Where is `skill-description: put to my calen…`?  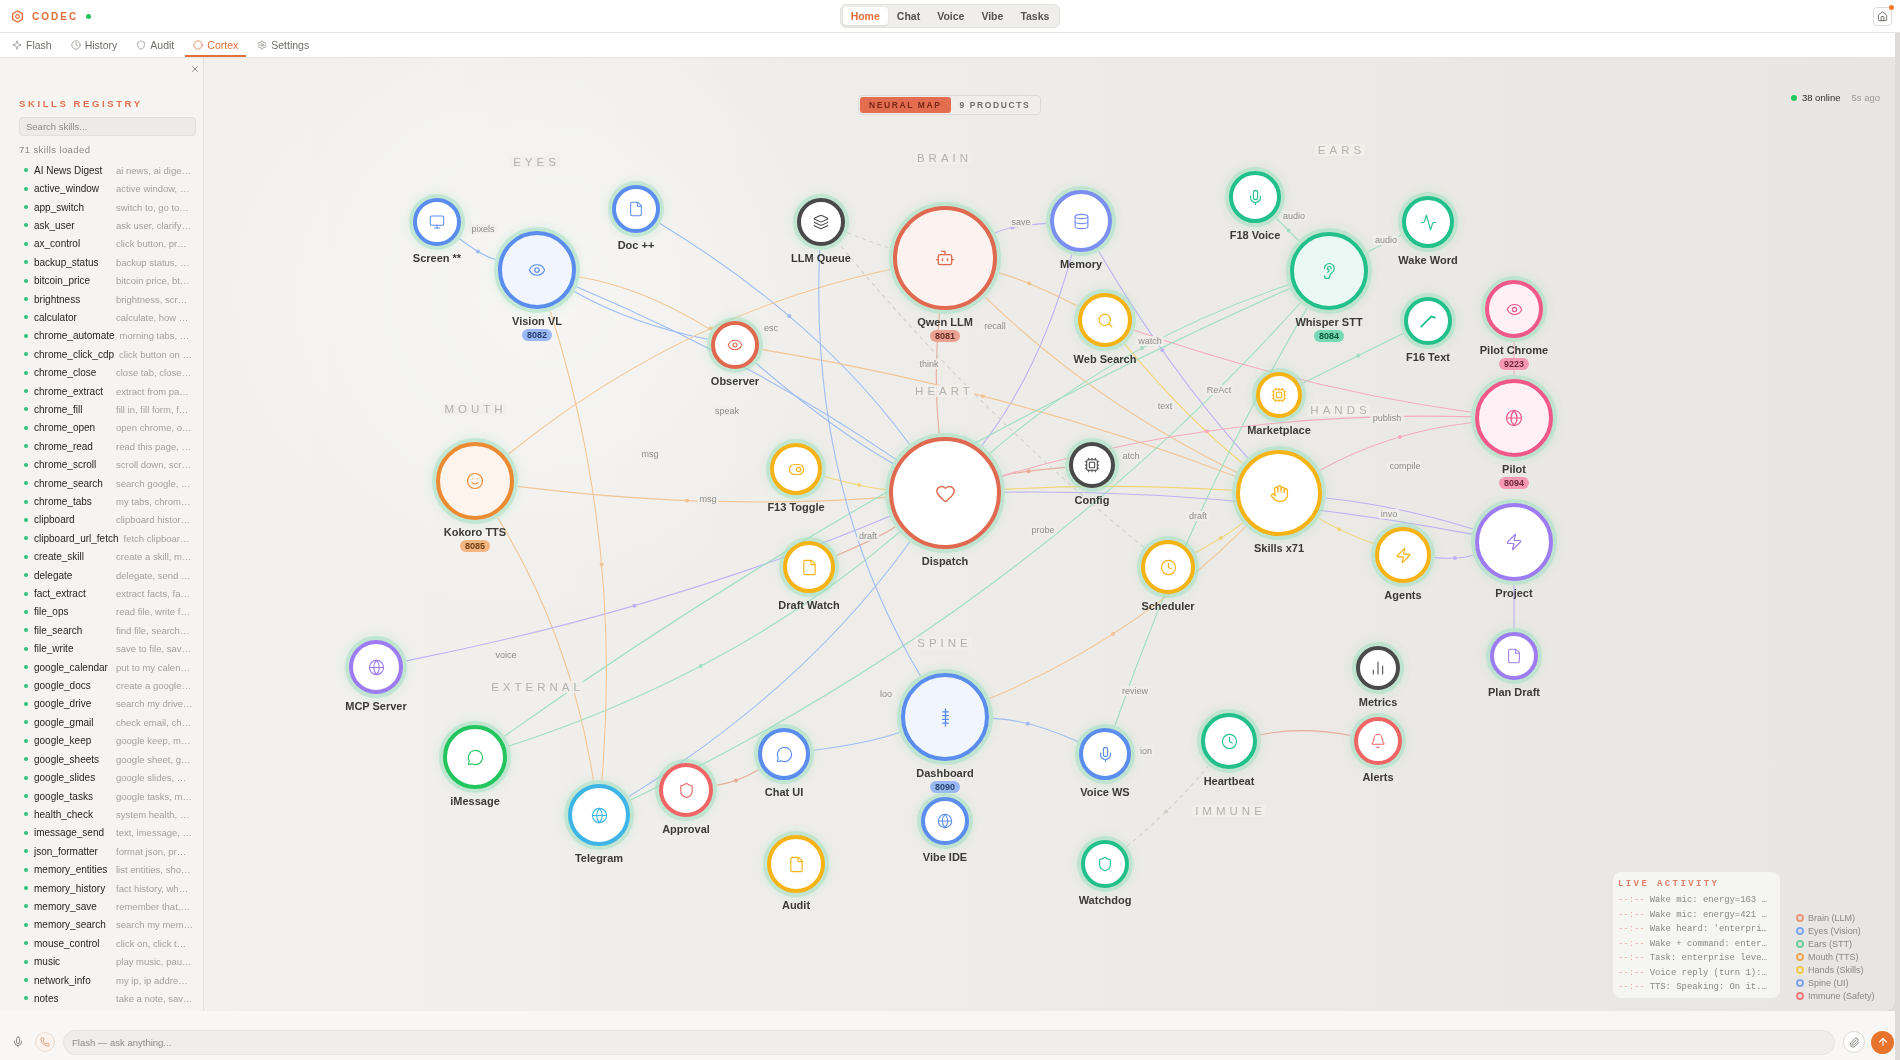
skill-description: put to my calen… is located at coordinates (153, 667).